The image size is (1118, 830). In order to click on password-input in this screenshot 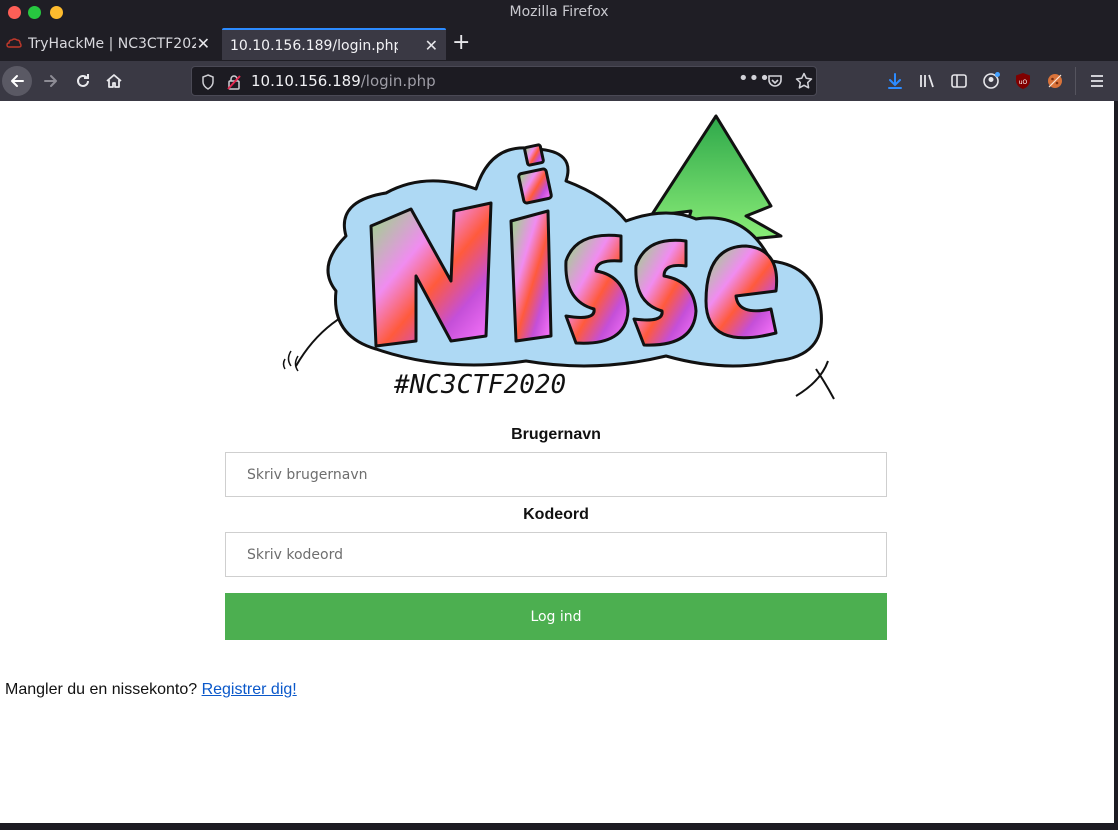, I will do `click(556, 554)`.